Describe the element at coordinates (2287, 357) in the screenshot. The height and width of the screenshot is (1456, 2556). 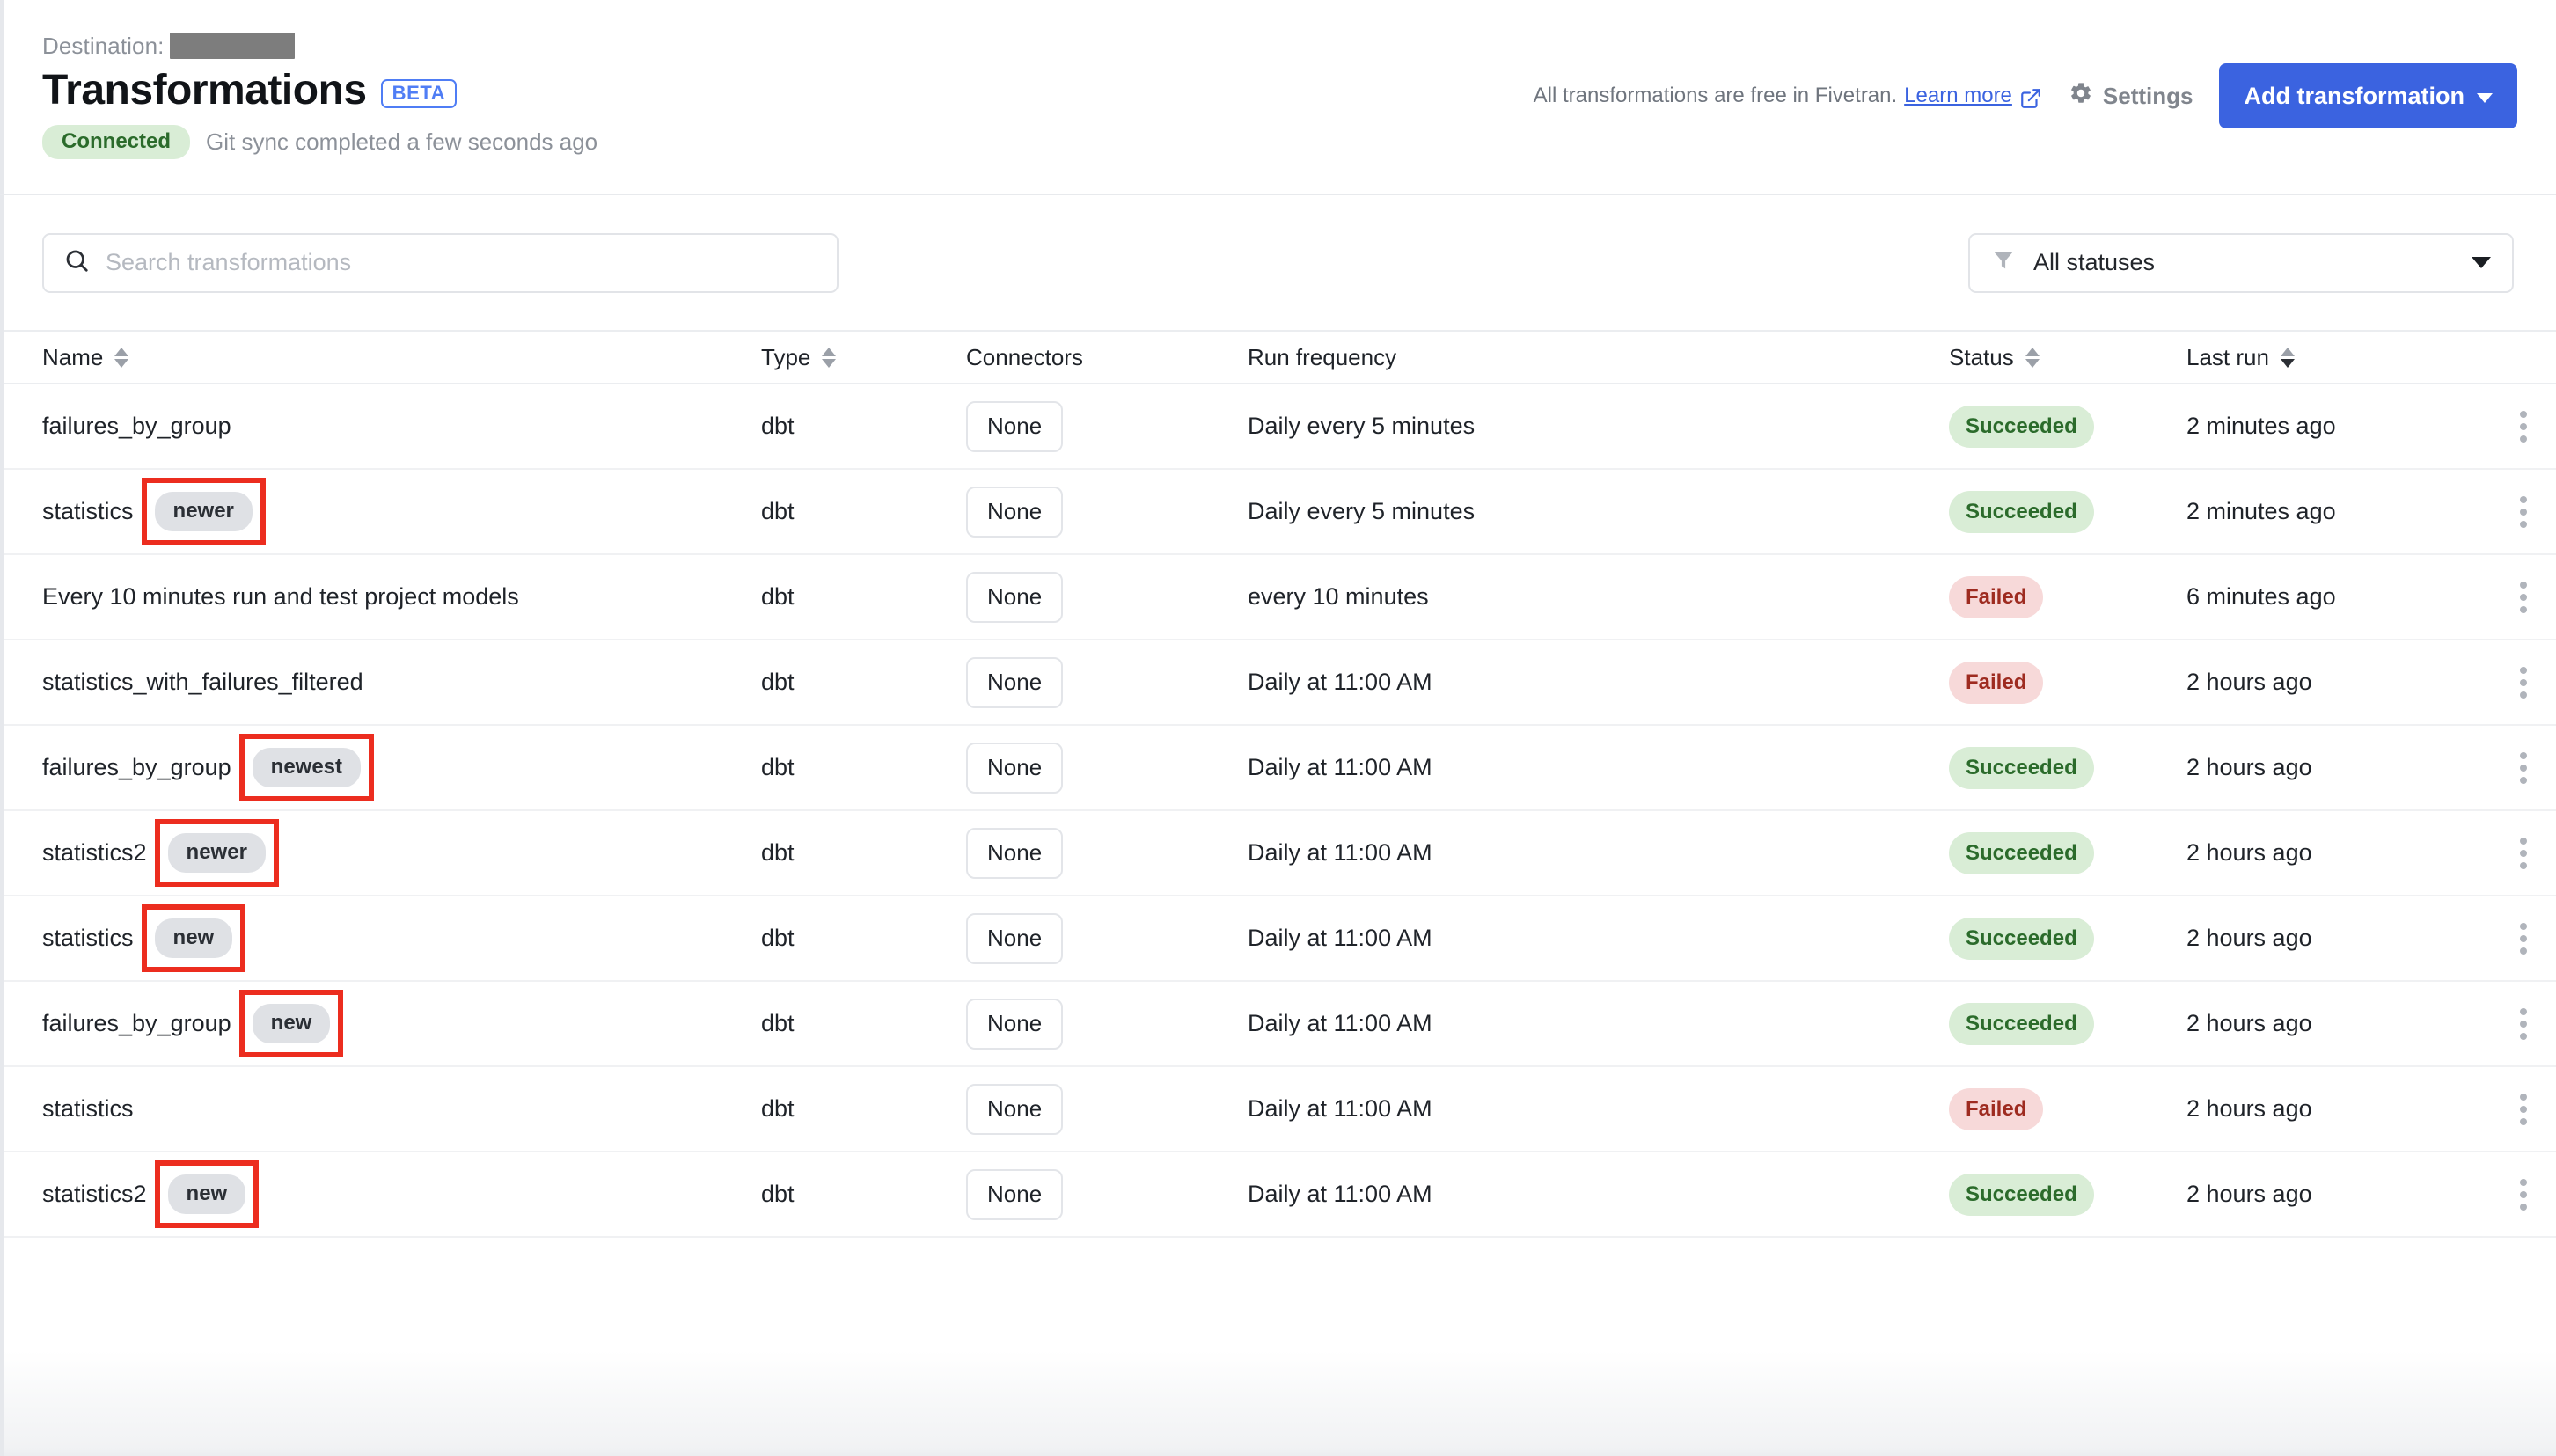
I see `sort-icon-active` at that location.